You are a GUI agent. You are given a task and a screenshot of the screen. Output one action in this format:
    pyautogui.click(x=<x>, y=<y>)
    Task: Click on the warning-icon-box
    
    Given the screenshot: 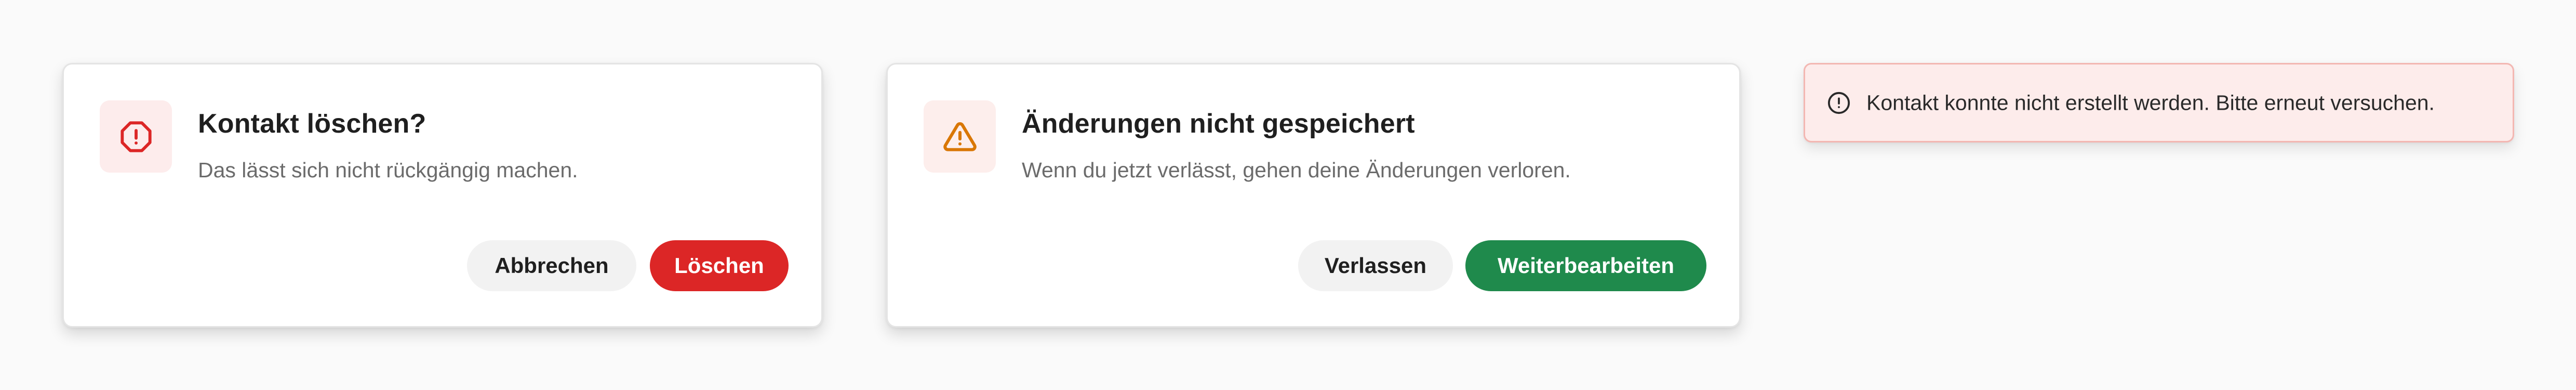 What is the action you would take?
    pyautogui.click(x=960, y=136)
    